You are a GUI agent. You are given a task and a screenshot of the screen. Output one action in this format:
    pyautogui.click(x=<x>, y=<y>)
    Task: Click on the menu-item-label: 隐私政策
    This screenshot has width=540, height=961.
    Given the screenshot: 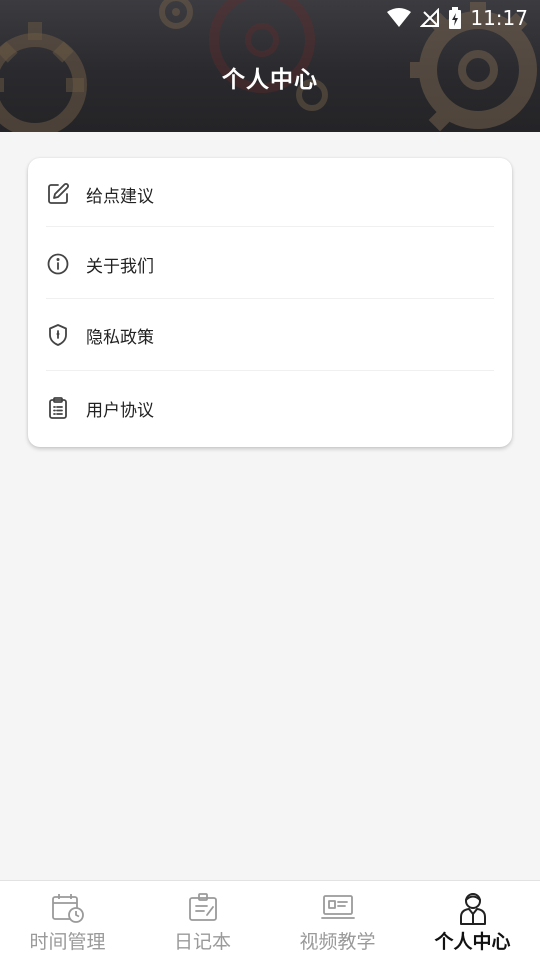 What is the action you would take?
    pyautogui.click(x=120, y=337)
    